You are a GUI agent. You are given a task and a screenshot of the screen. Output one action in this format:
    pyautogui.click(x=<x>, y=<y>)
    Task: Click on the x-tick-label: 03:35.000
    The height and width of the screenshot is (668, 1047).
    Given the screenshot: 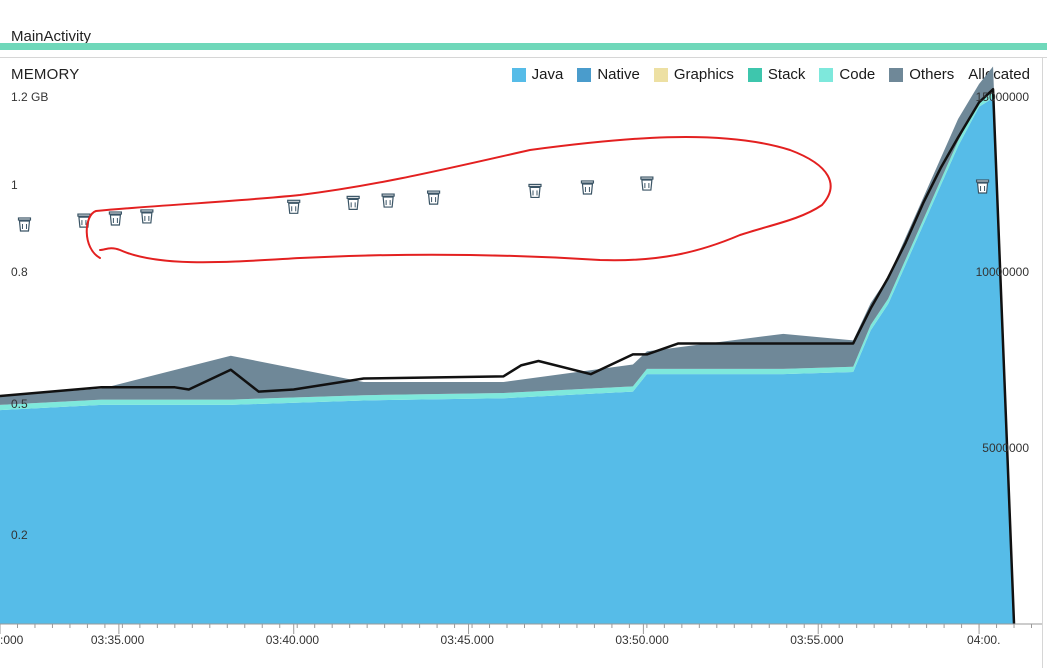 What is the action you would take?
    pyautogui.click(x=117, y=640)
    